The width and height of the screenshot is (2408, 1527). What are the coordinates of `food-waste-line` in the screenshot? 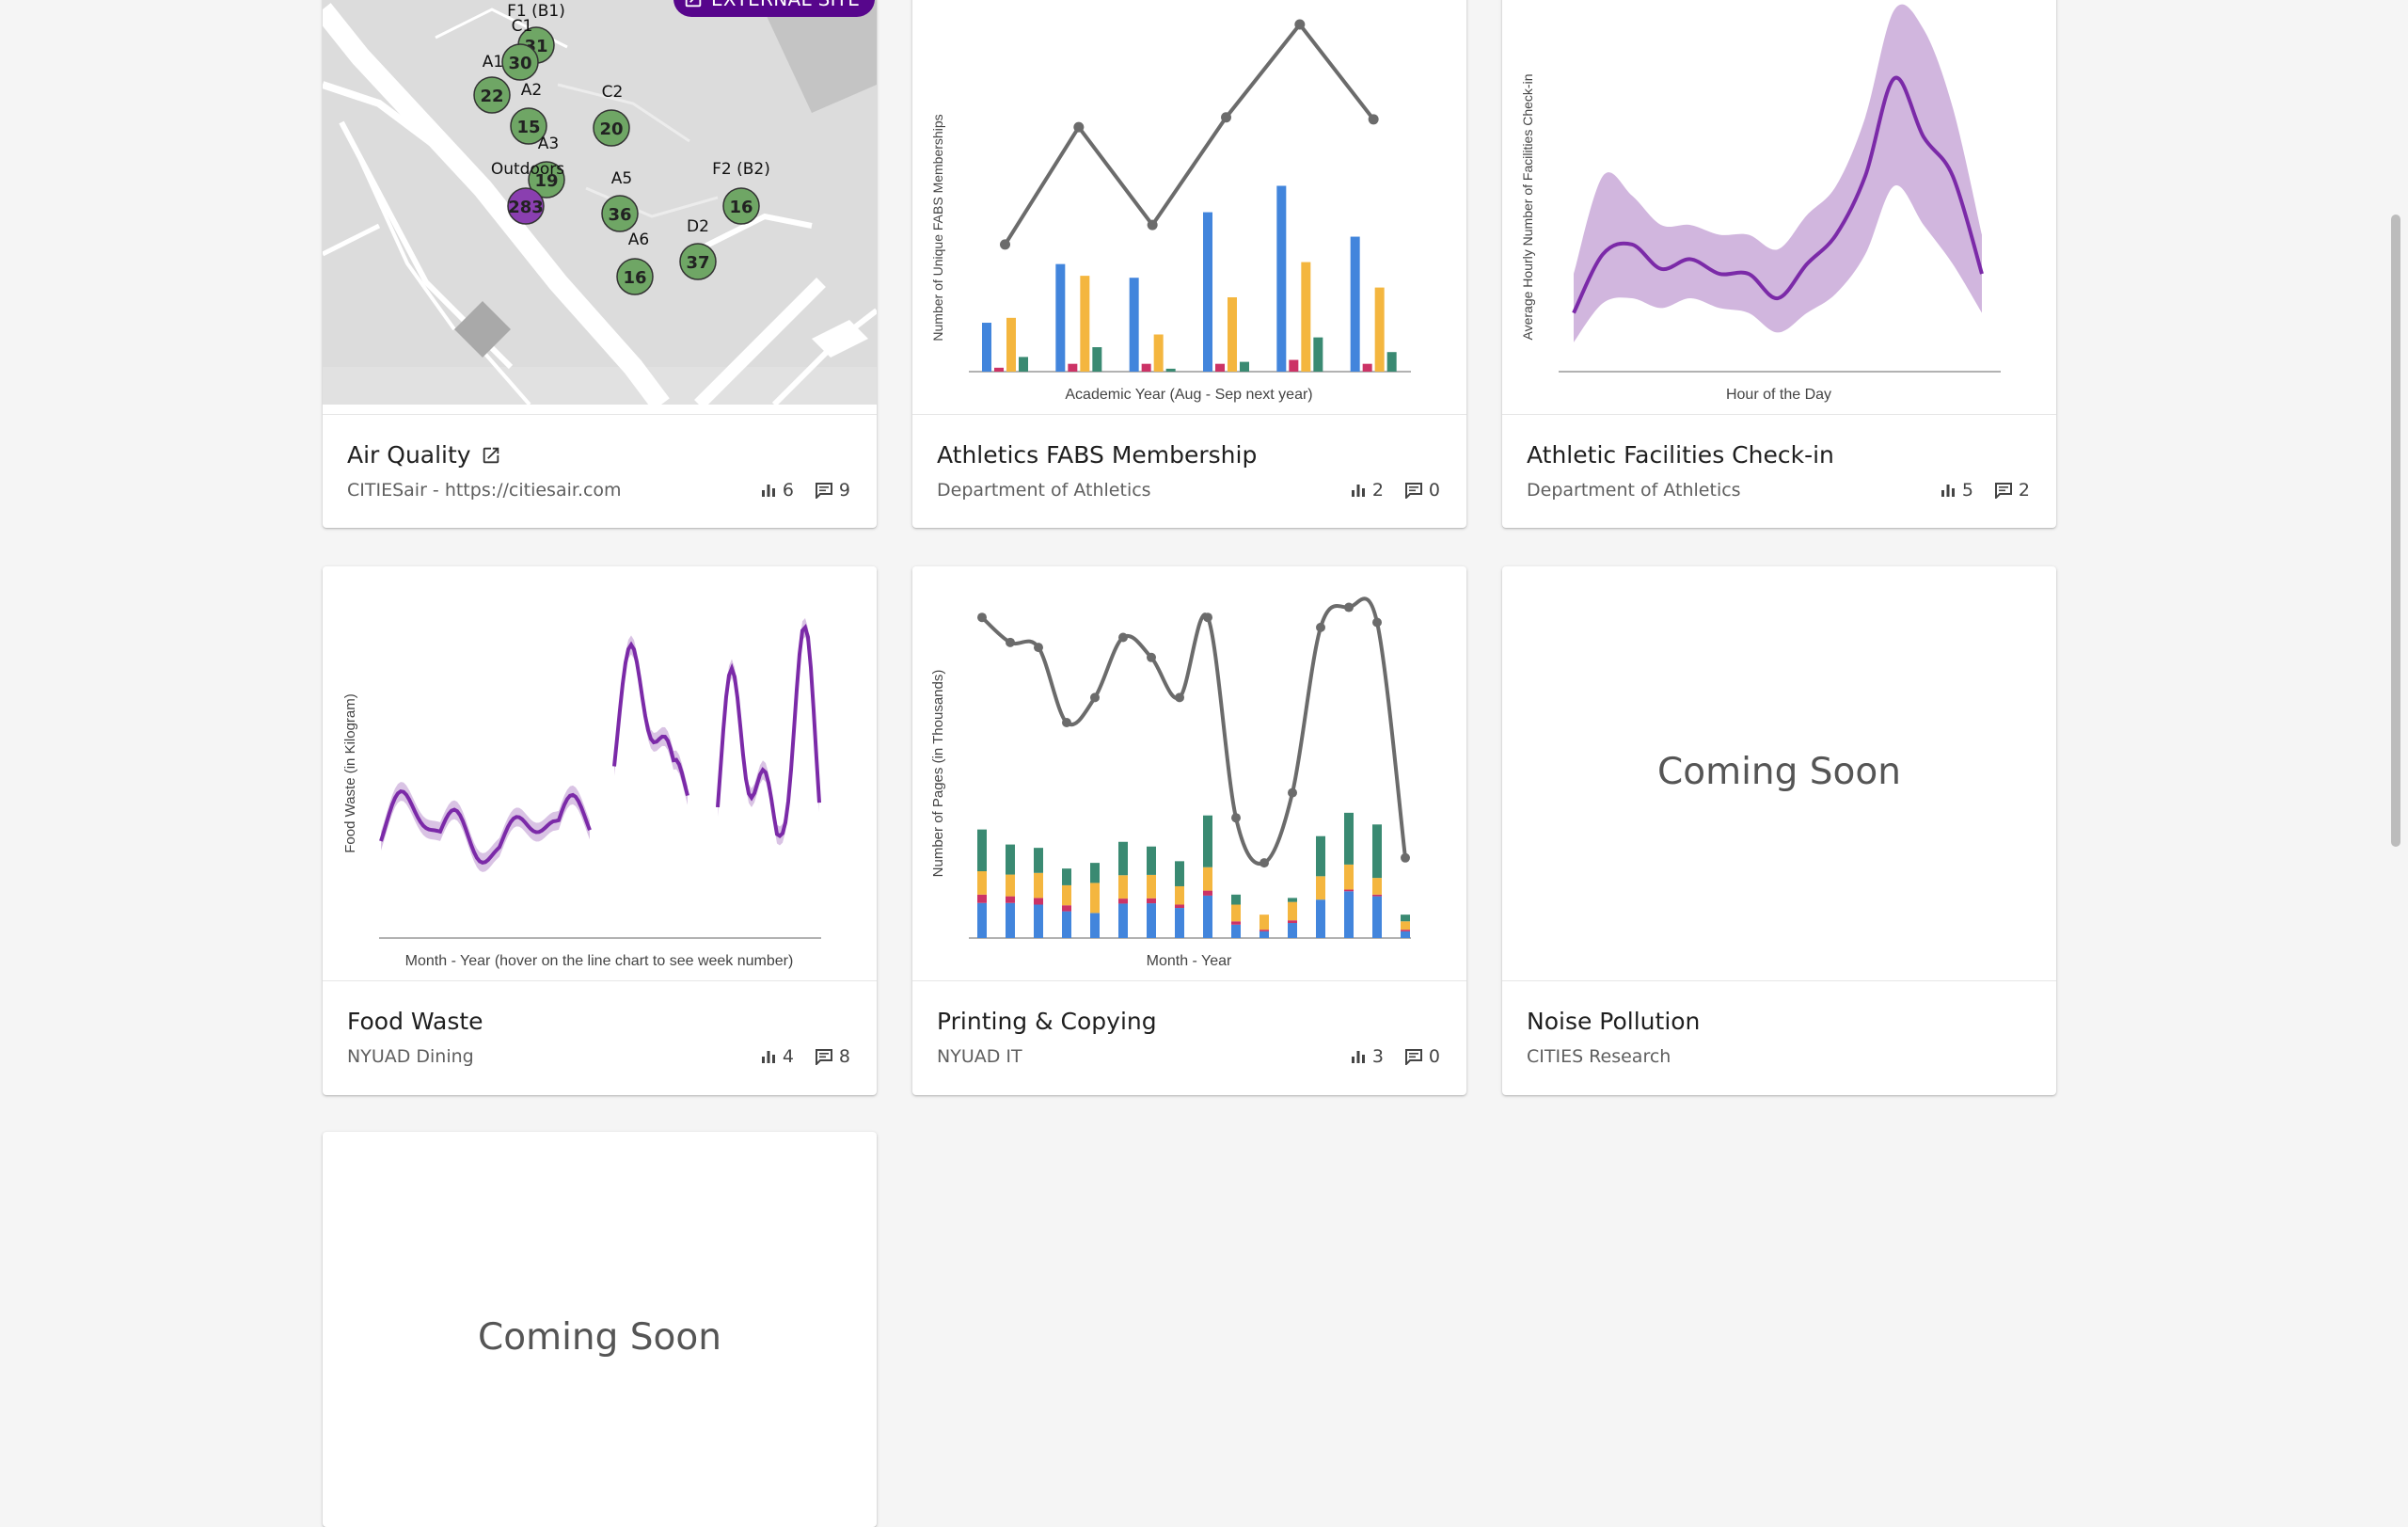 It's located at (651, 719).